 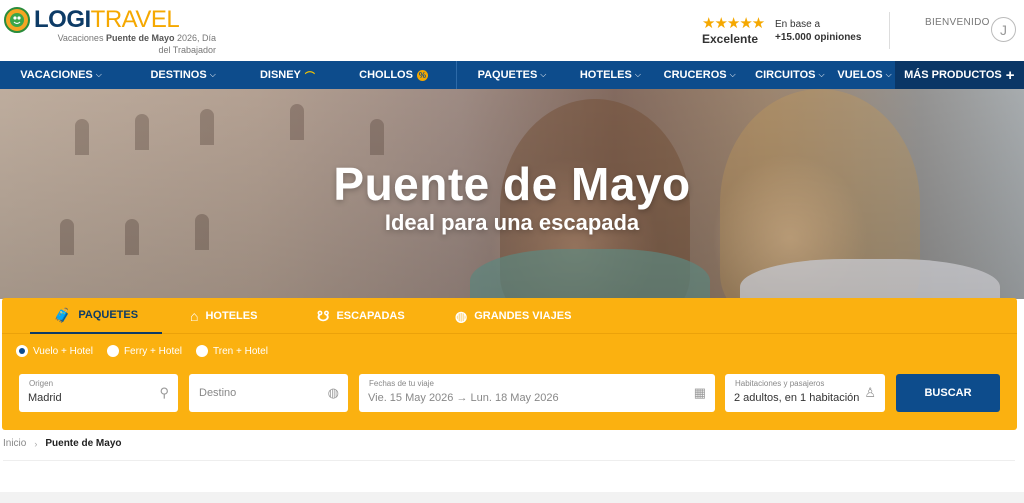 What do you see at coordinates (22, 351) in the screenshot?
I see `radio-selected-icon` at bounding box center [22, 351].